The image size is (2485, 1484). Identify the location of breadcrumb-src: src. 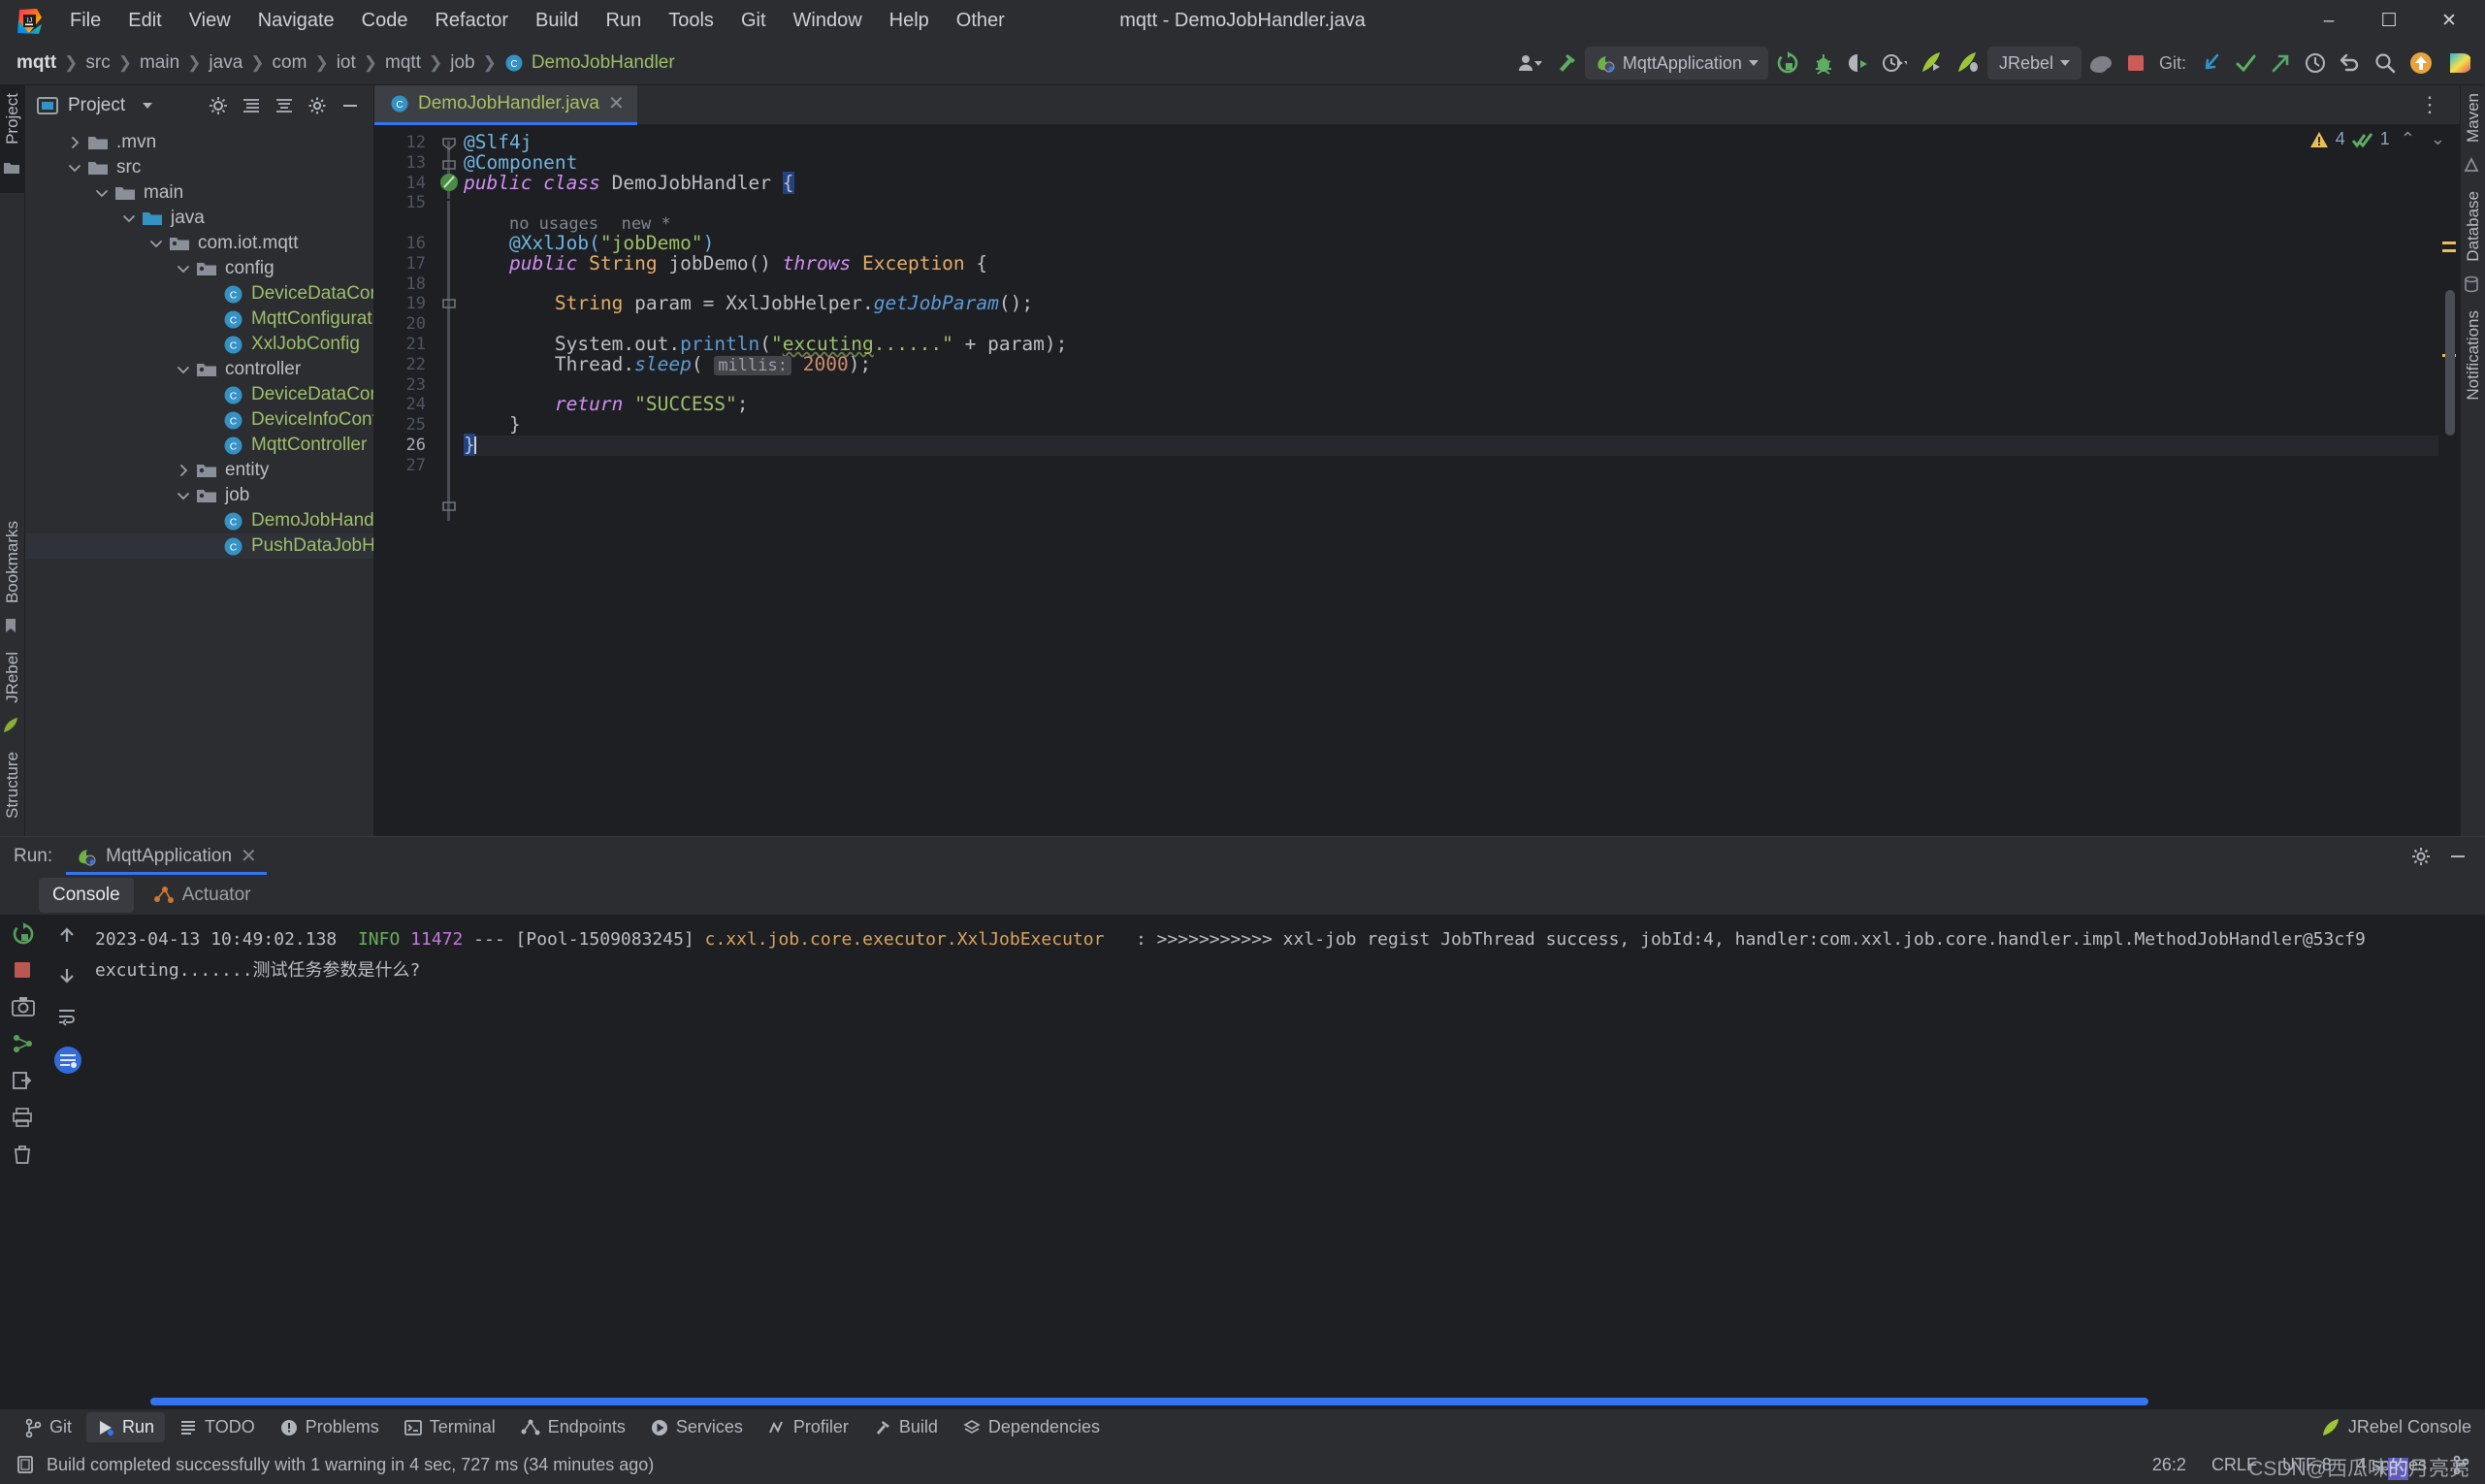
(97, 63).